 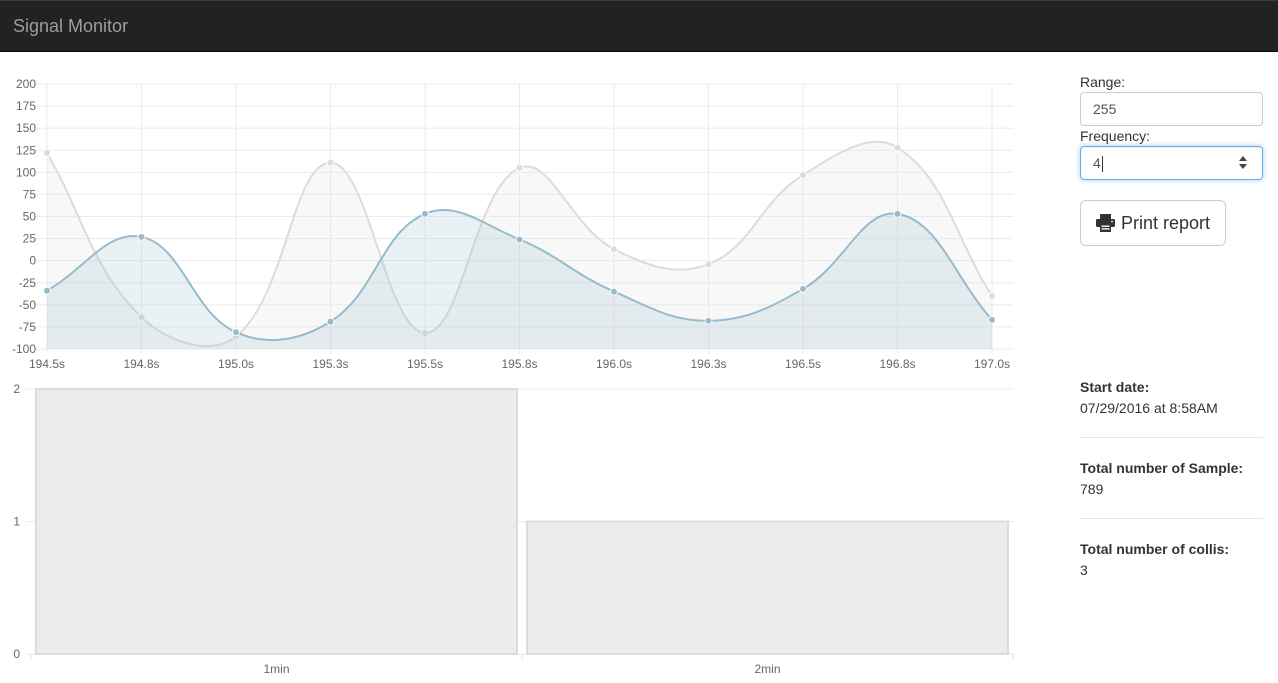 What do you see at coordinates (24, 349) in the screenshot?
I see `y-tick-label: -100` at bounding box center [24, 349].